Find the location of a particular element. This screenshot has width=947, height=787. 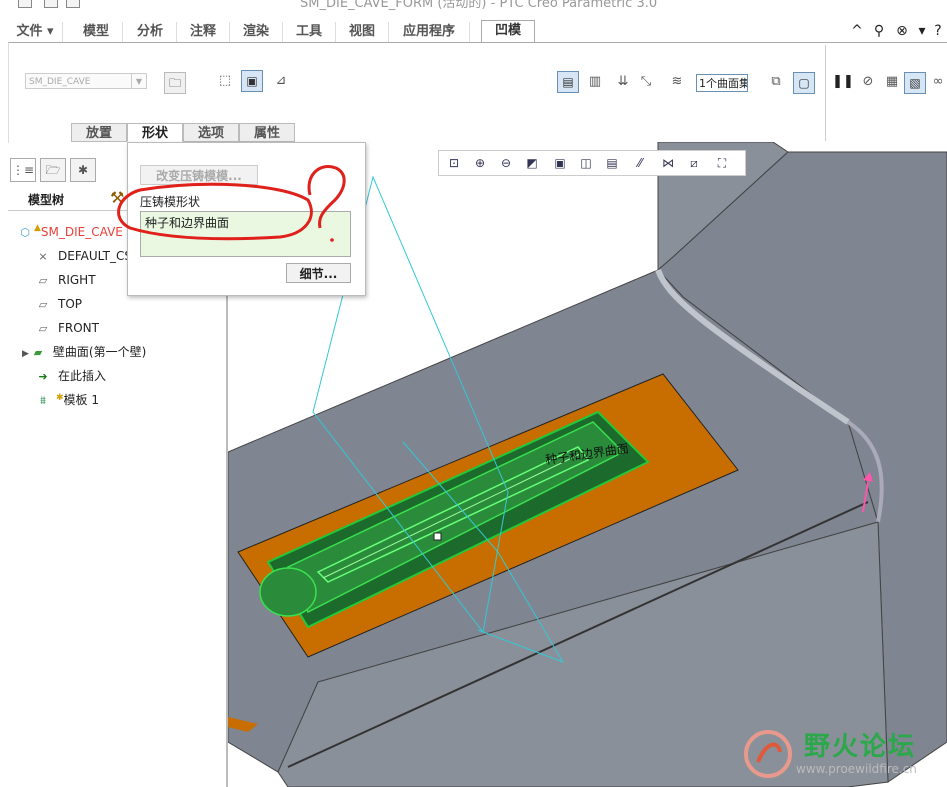

reference-part-icon: ⬚ is located at coordinates (225, 81).